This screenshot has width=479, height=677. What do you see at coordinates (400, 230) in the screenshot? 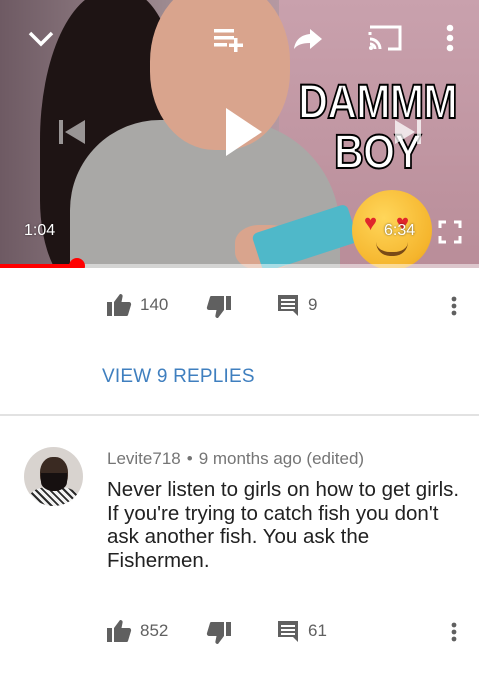
I see `duration: 6:34` at bounding box center [400, 230].